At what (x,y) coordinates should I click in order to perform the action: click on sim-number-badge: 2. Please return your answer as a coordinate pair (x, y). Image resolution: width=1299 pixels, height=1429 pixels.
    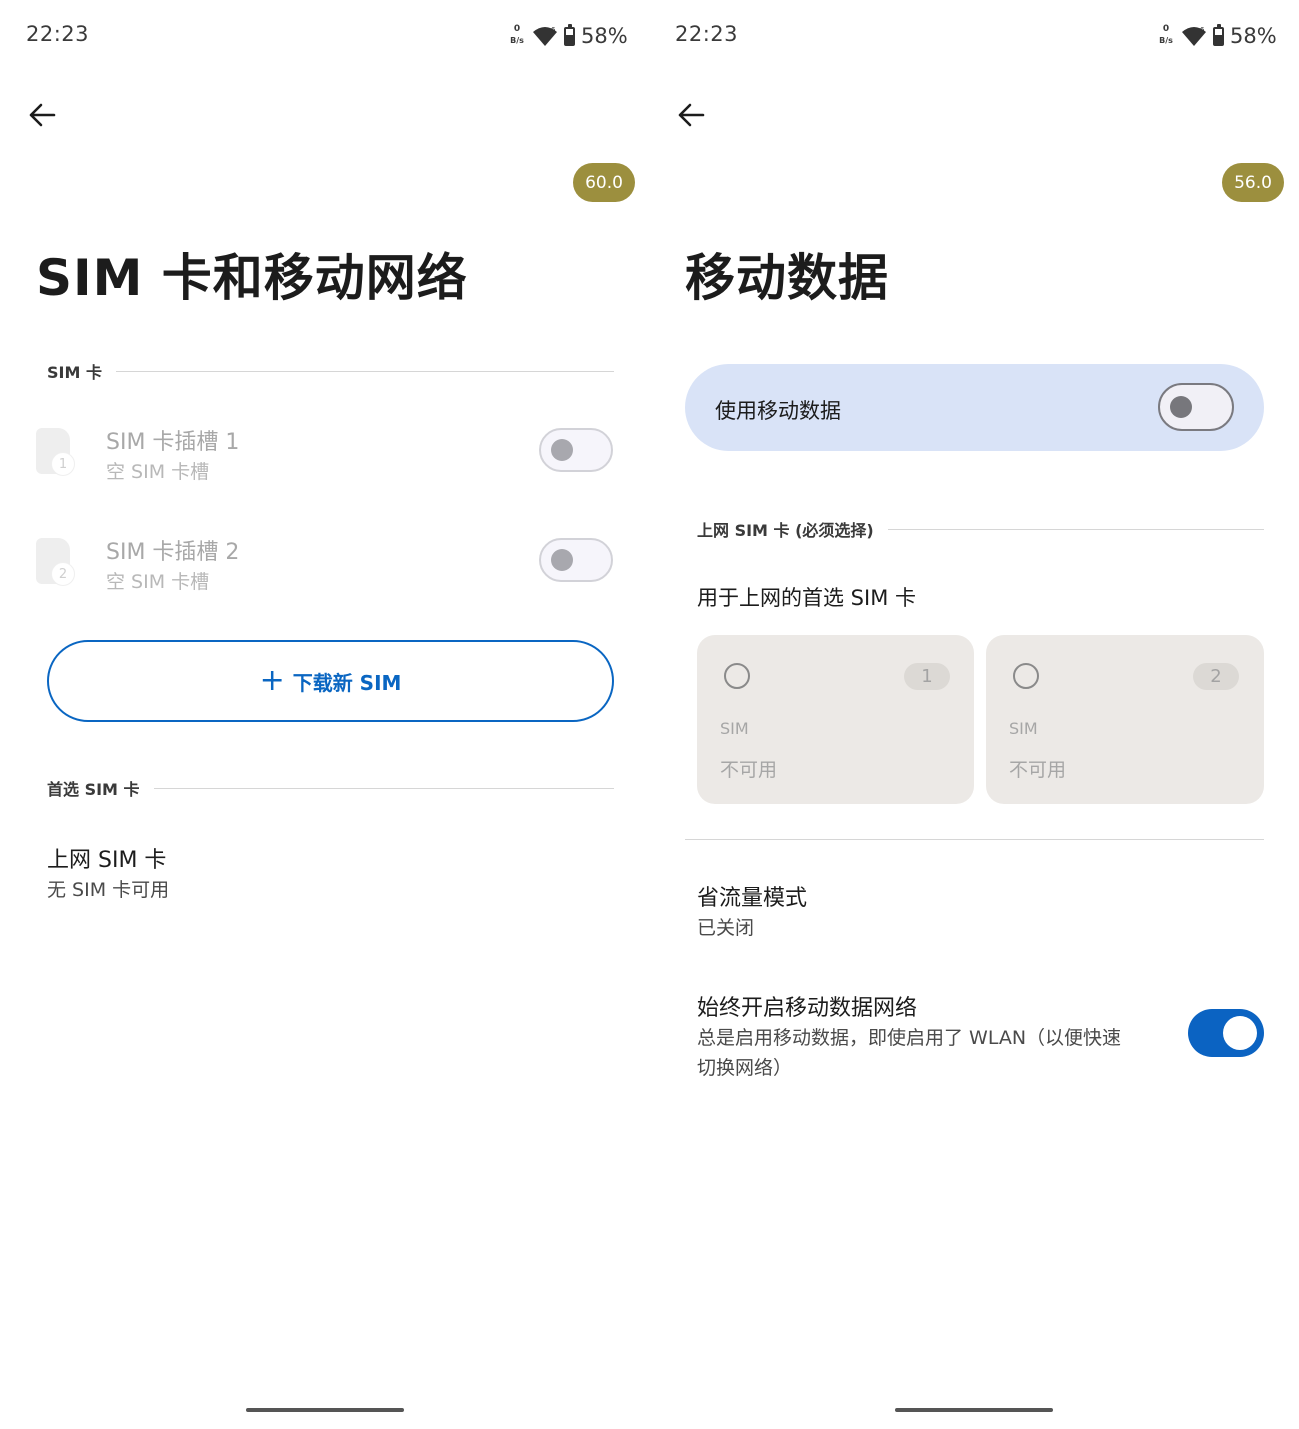
    Looking at the image, I should click on (1216, 676).